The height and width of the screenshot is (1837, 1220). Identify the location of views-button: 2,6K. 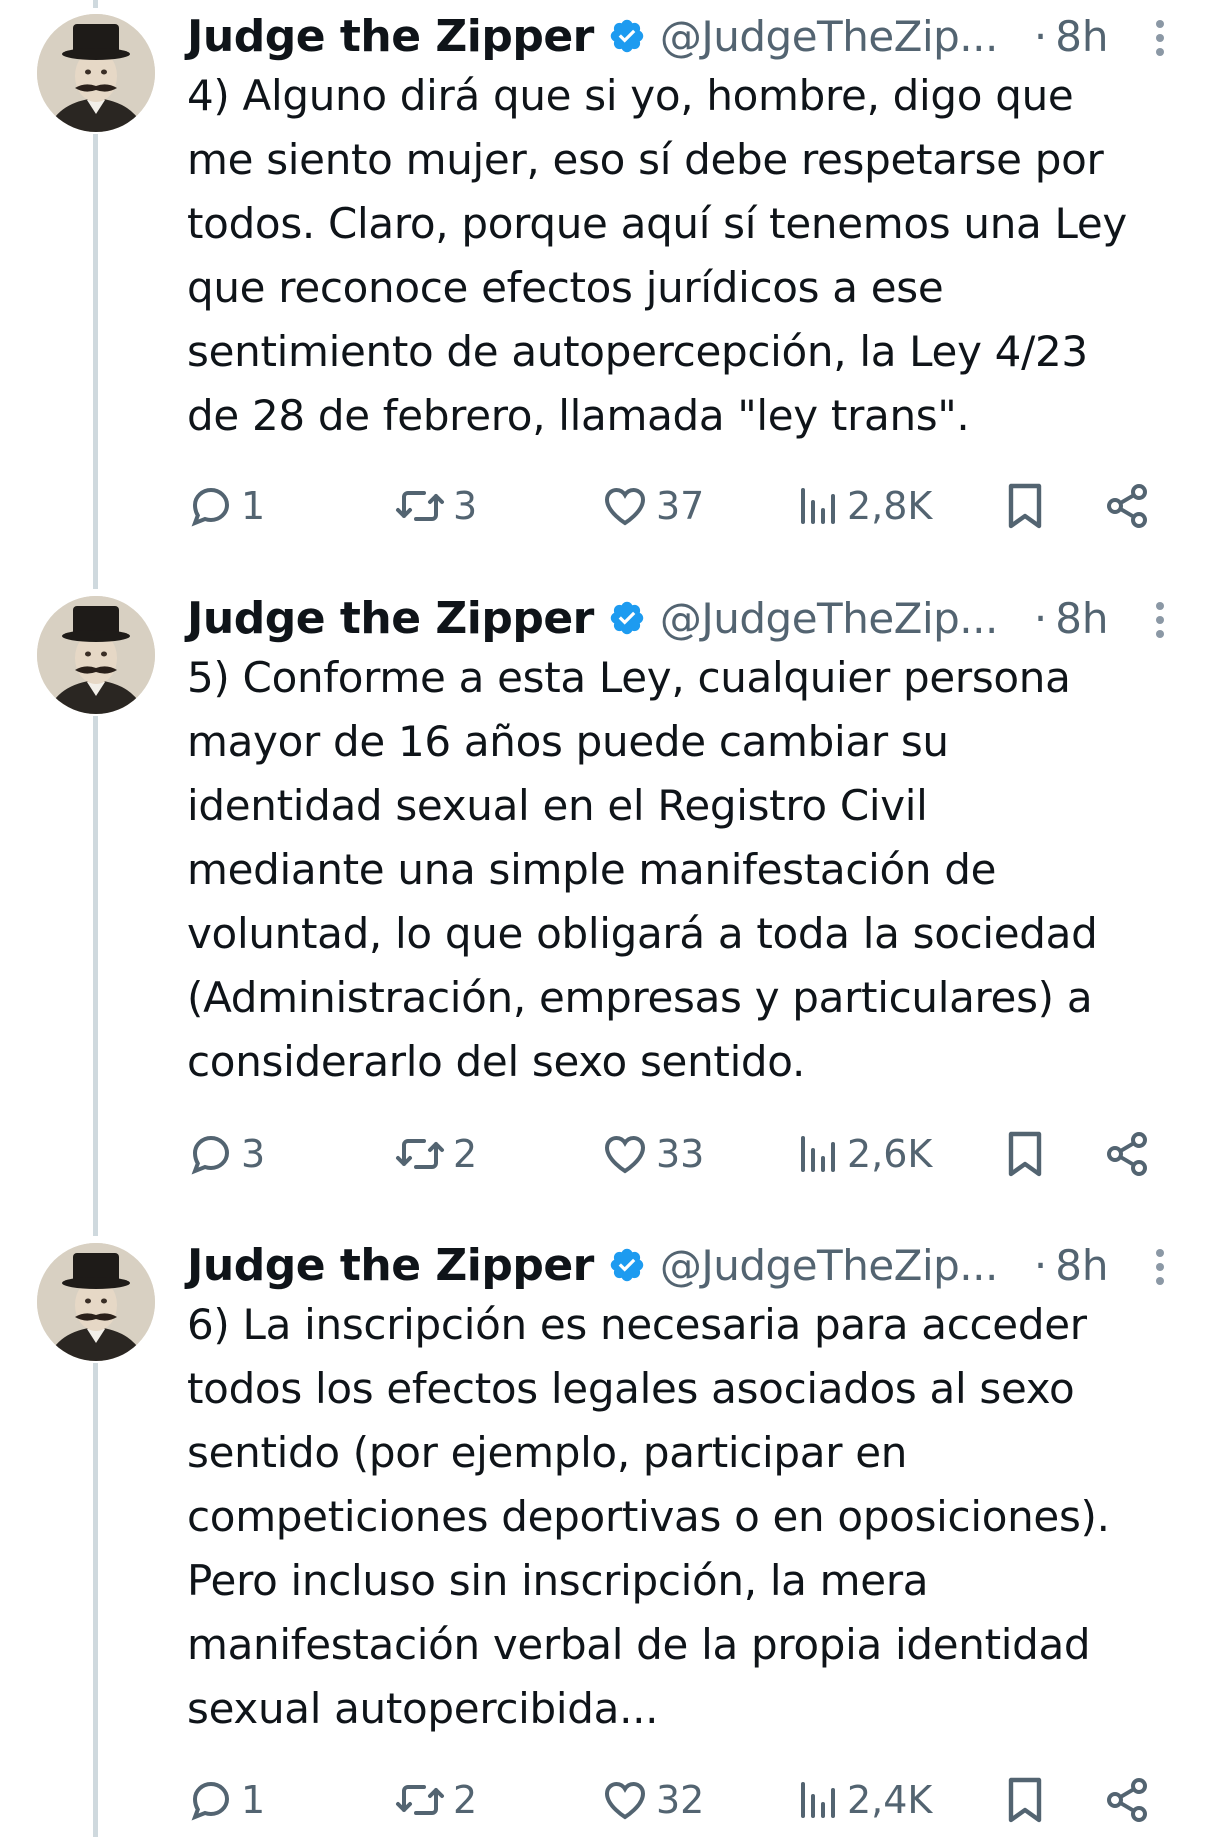
(864, 1154).